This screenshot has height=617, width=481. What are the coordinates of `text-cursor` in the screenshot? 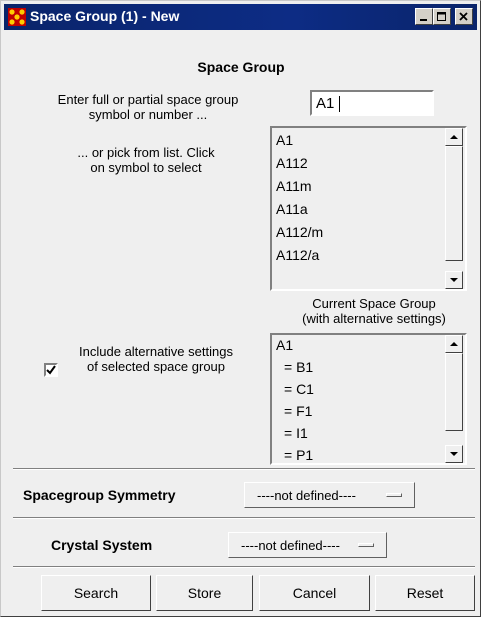 It's located at (339, 104).